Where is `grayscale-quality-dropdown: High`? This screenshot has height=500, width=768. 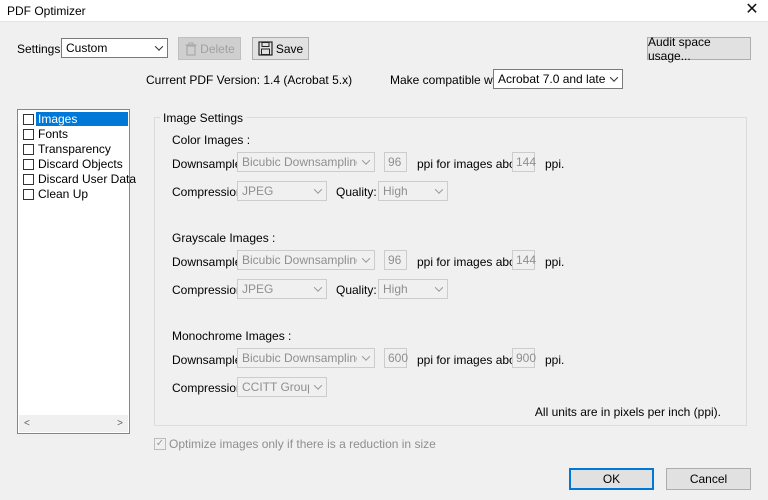
grayscale-quality-dropdown: High is located at coordinates (413, 289).